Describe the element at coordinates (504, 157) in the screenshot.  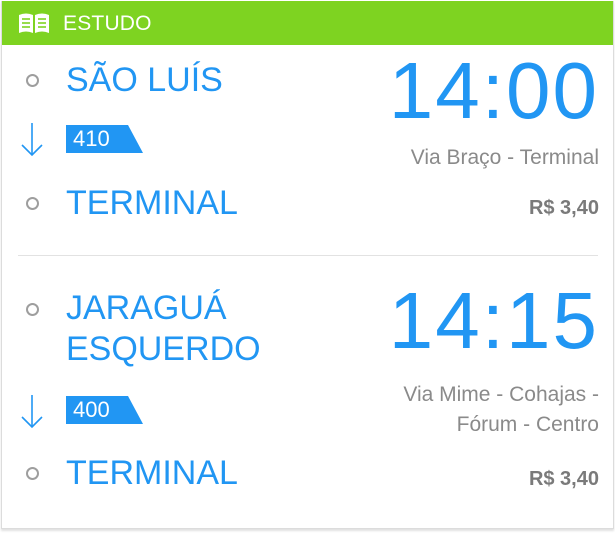
I see `route-via: Via Braço - Terminal` at that location.